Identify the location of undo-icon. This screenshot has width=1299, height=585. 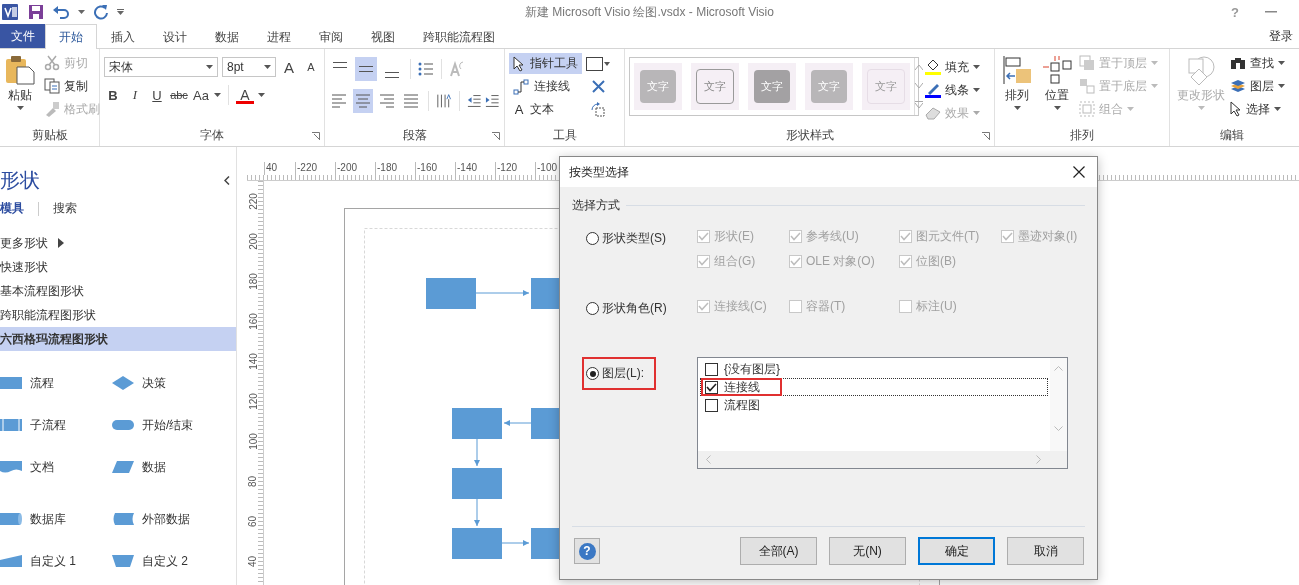
(61, 12).